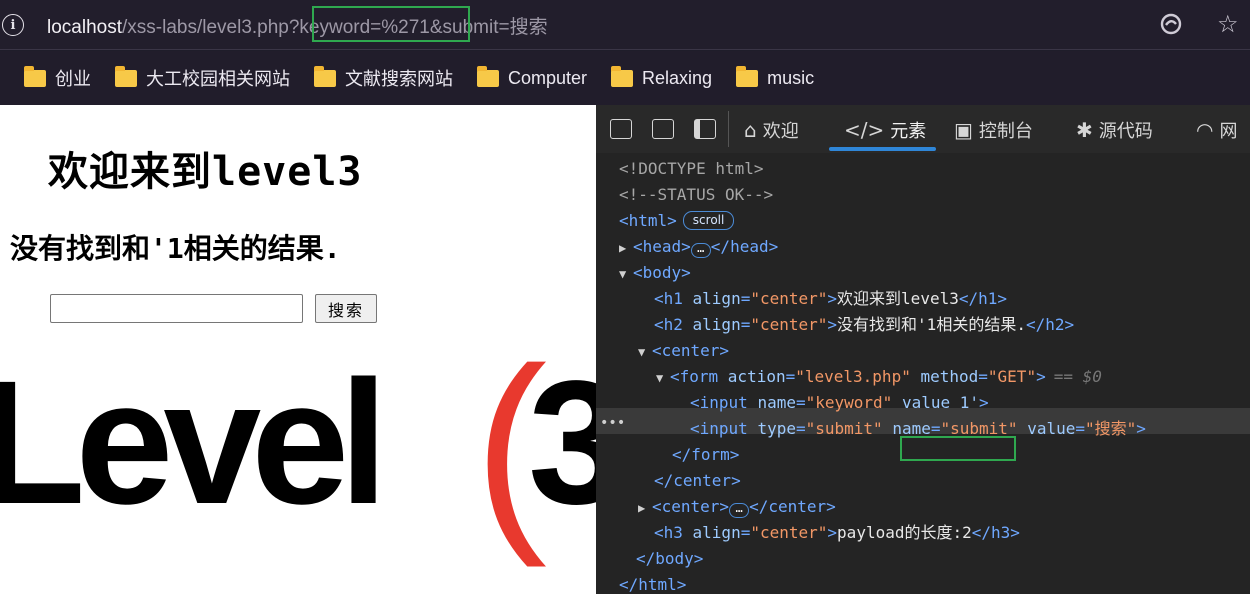 This screenshot has width=1250, height=594. I want to click on bookmark-folder: Relaxing, so click(661, 77).